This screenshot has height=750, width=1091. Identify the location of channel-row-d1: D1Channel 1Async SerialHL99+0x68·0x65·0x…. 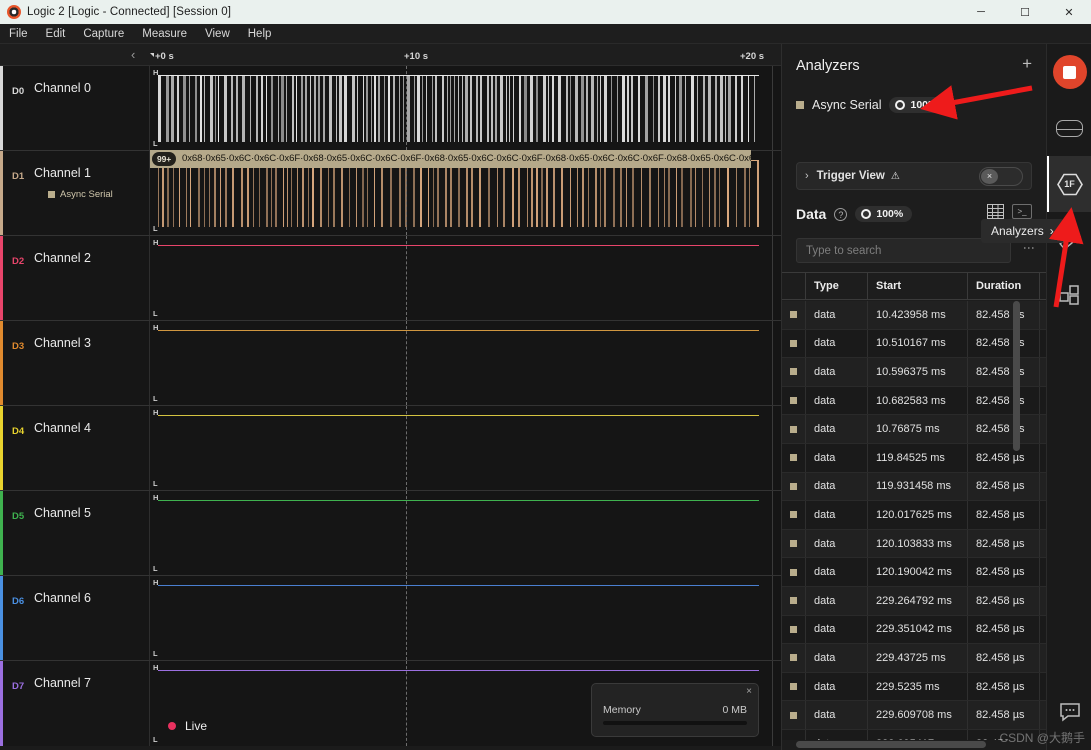
(390, 193).